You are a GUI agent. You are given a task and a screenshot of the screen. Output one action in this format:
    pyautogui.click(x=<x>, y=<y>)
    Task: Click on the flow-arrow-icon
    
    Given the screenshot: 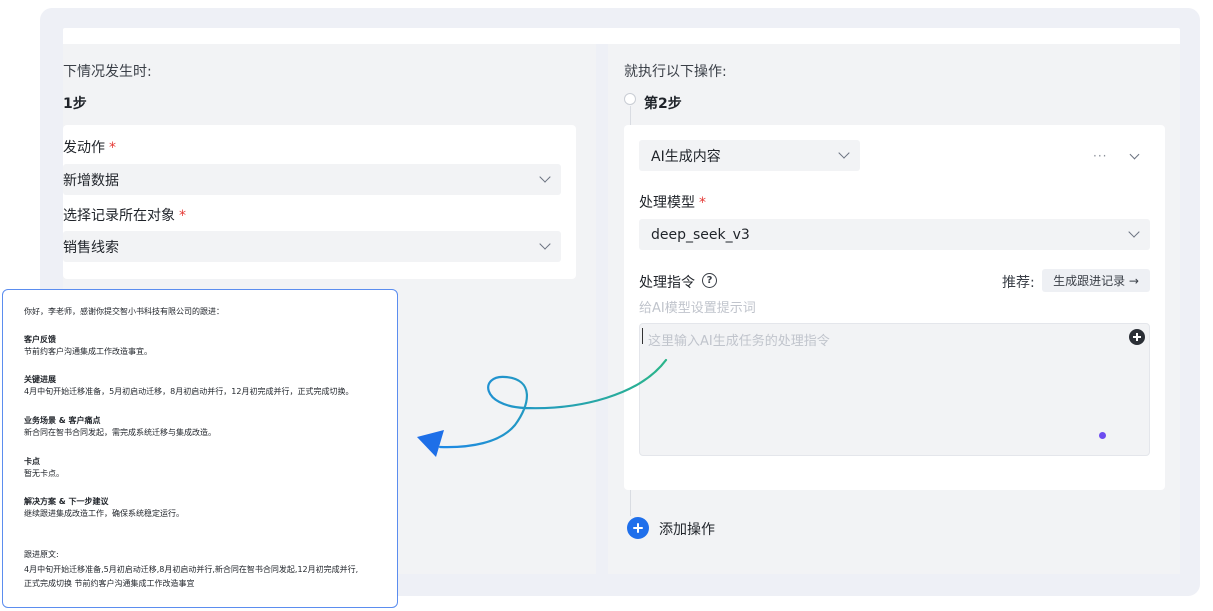 What is the action you would take?
    pyautogui.click(x=542, y=407)
    